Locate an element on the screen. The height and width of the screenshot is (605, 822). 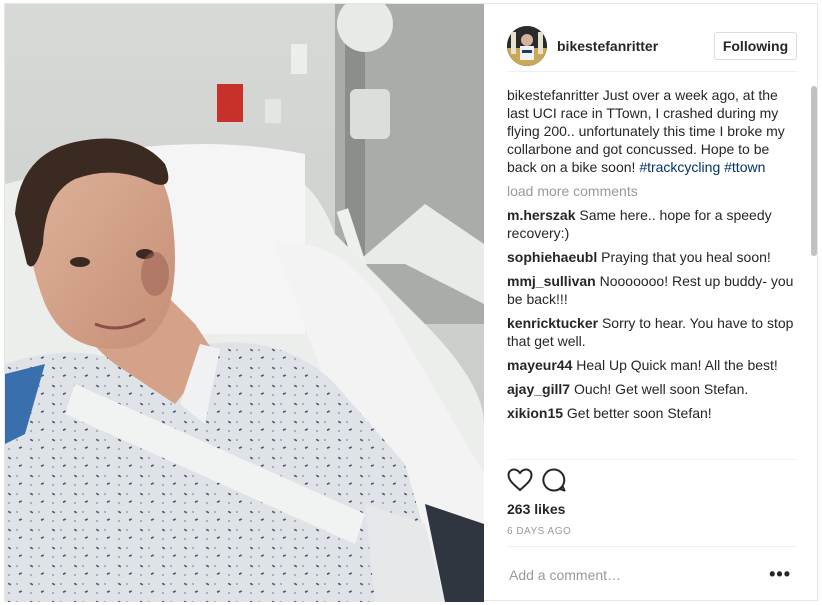
comment-button is located at coordinates (558, 480).